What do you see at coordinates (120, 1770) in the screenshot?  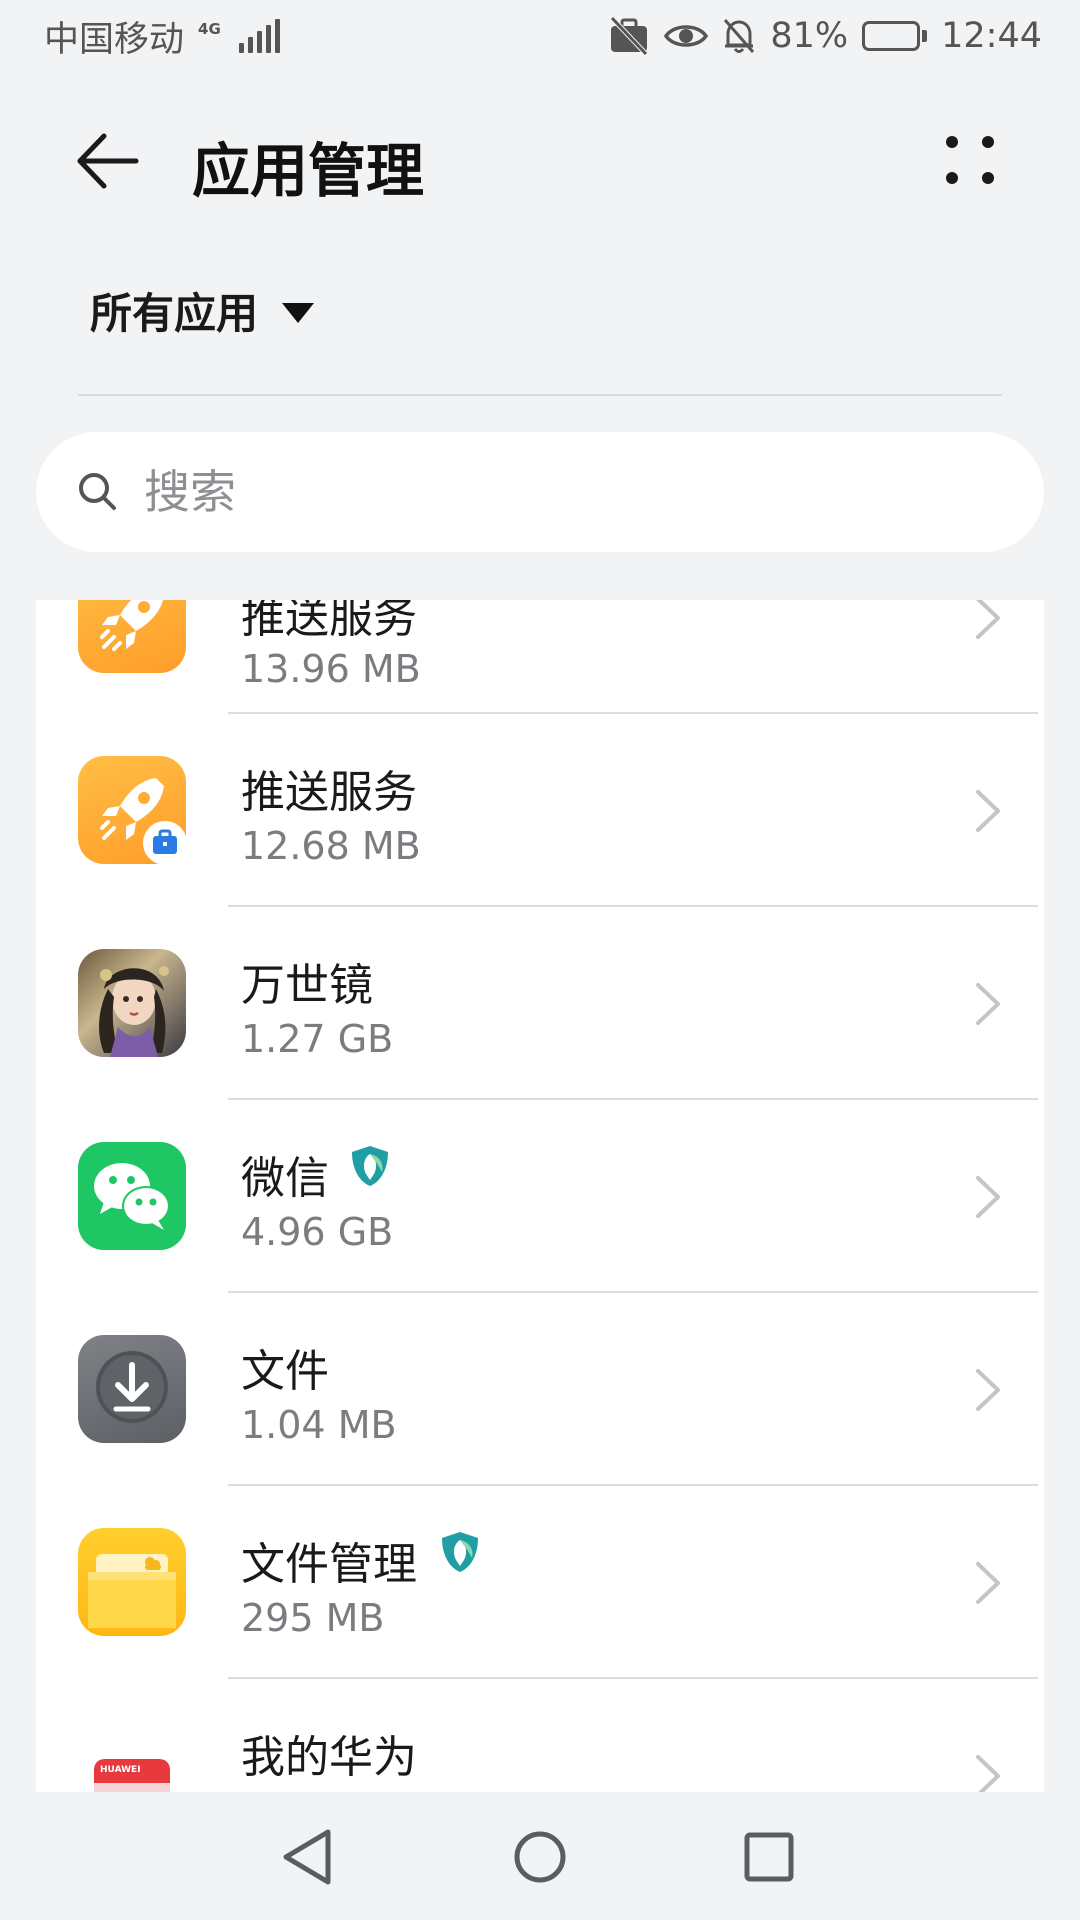 I see `huawei-brand-text: HUAWEI` at bounding box center [120, 1770].